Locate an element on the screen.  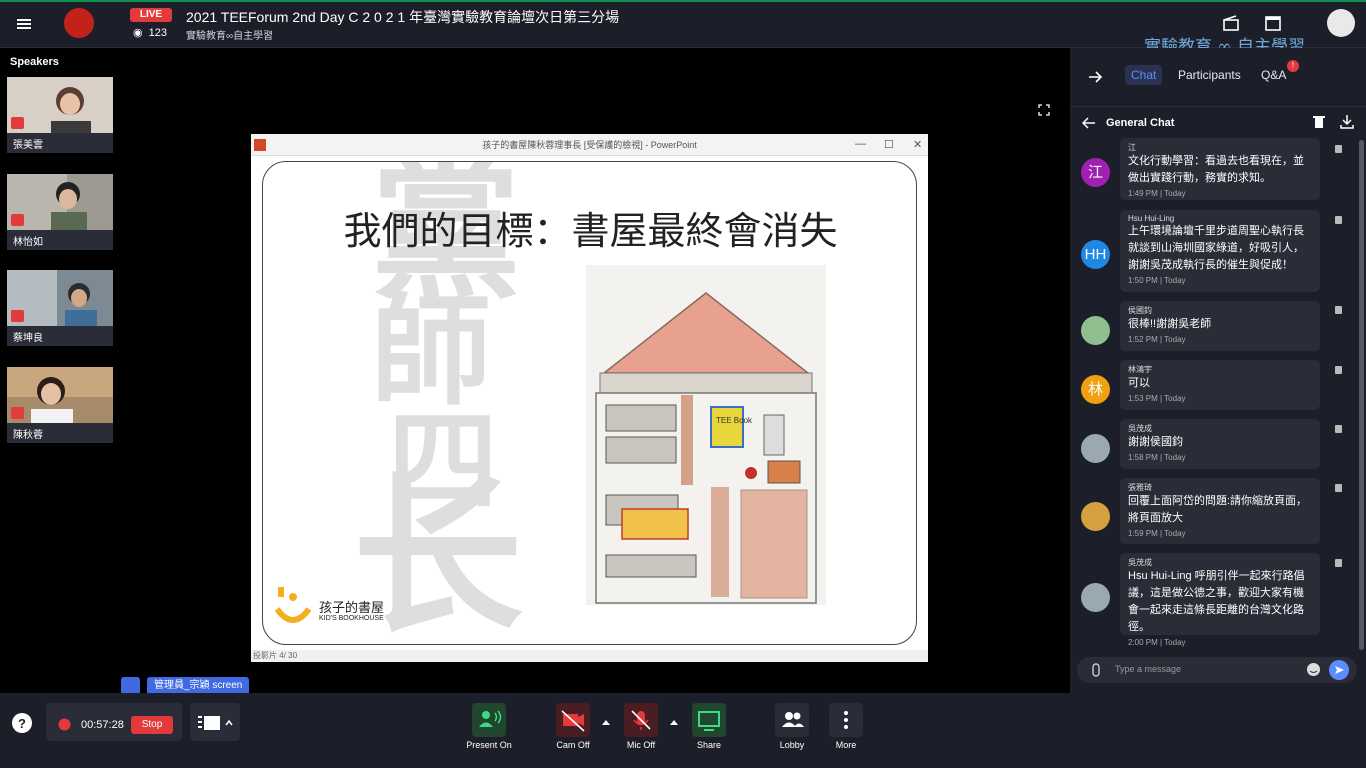
camera-off-icon is located at coordinates (573, 721).